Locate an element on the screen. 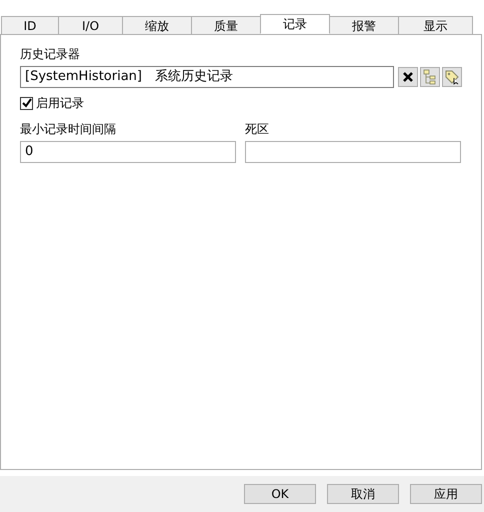  dialog-button: 取消 is located at coordinates (363, 494).